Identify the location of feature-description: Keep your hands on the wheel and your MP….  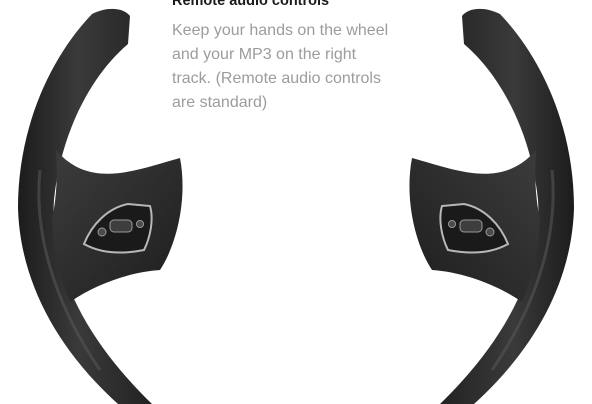
(308, 67).